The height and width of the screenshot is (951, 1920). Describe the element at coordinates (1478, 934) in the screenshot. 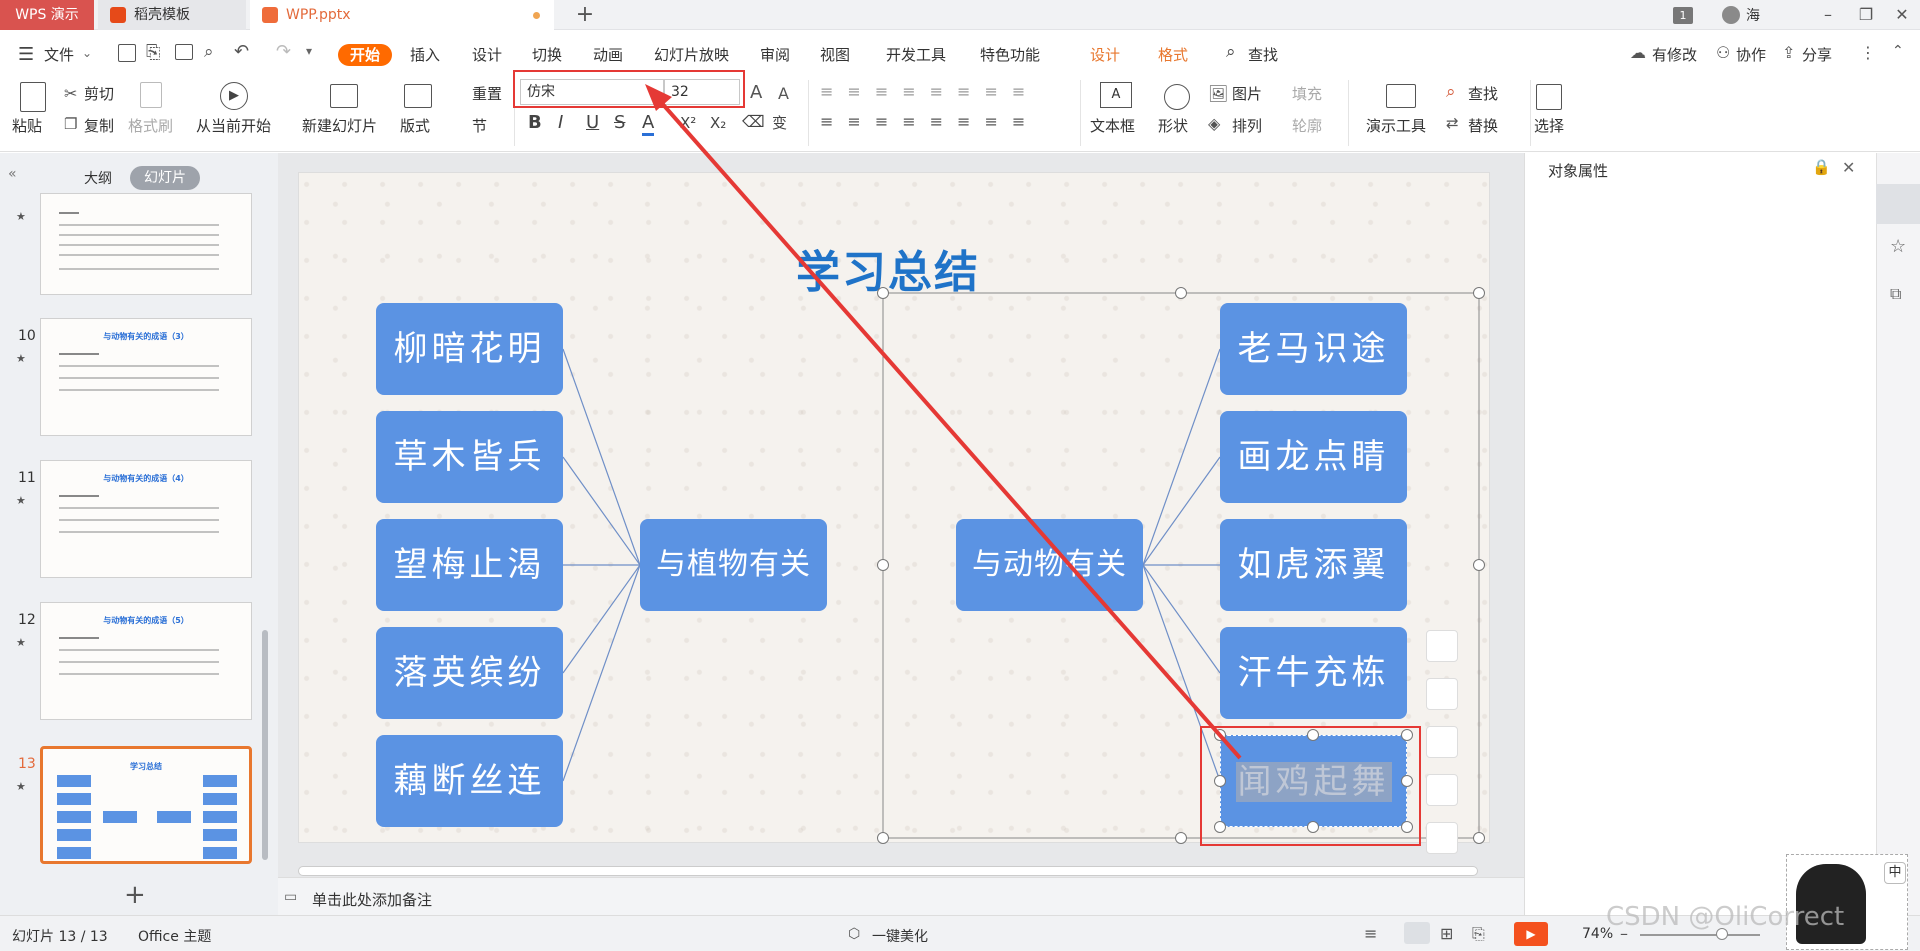

I see `reading-view-icon: ⎘` at that location.